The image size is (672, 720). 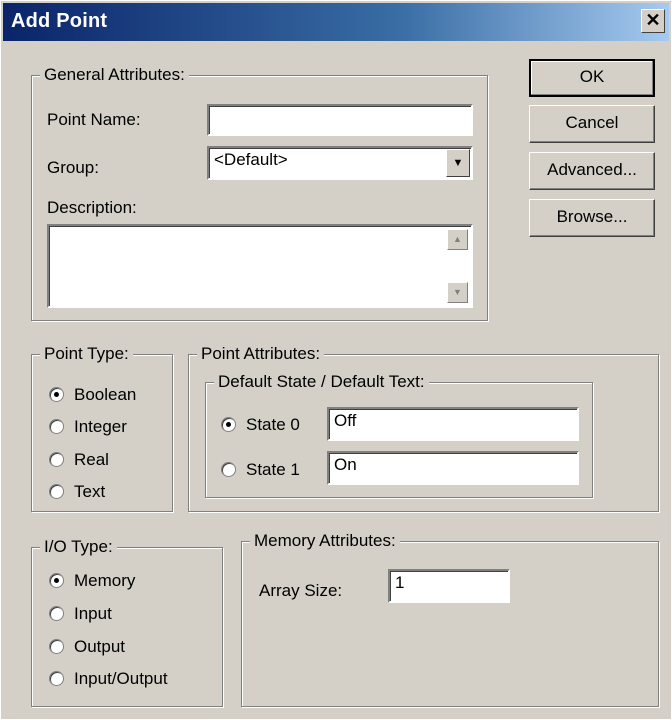 What do you see at coordinates (321, 382) in the screenshot?
I see `default-state-legend: Default State / Default Text:` at bounding box center [321, 382].